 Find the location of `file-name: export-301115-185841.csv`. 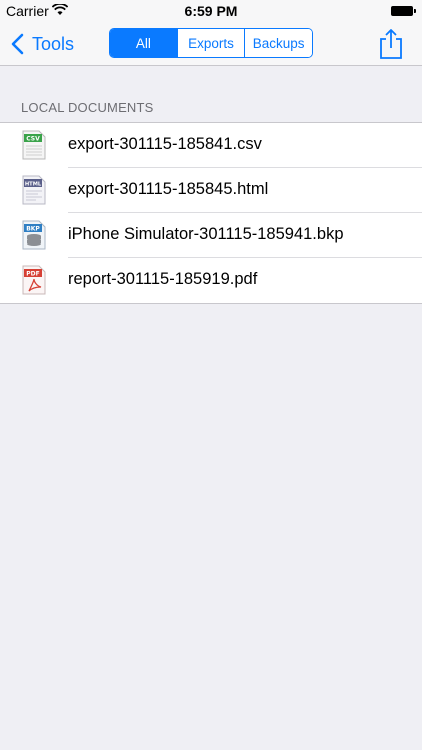

file-name: export-301115-185841.csv is located at coordinates (165, 144).